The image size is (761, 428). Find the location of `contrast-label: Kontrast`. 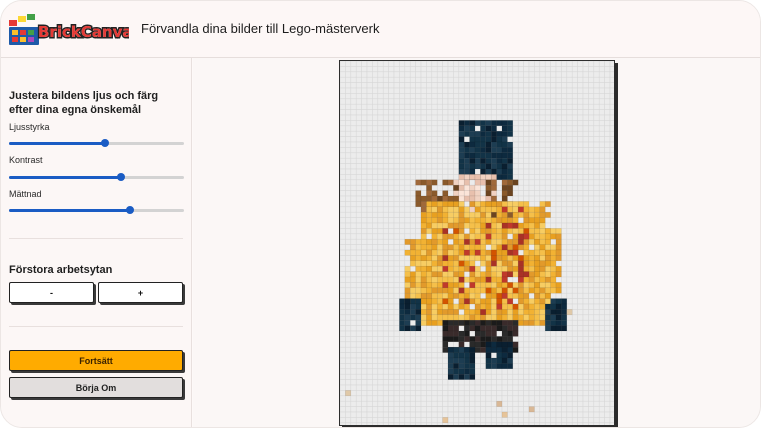

contrast-label: Kontrast is located at coordinates (26, 160).